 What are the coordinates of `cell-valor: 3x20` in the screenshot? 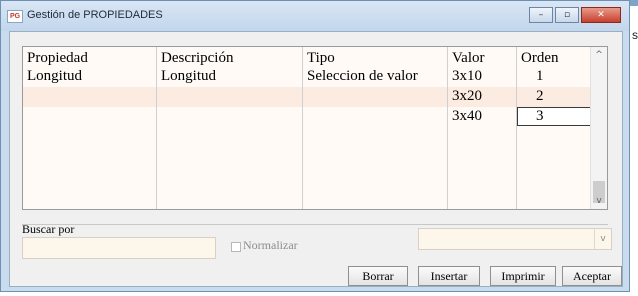 It's located at (467, 96).